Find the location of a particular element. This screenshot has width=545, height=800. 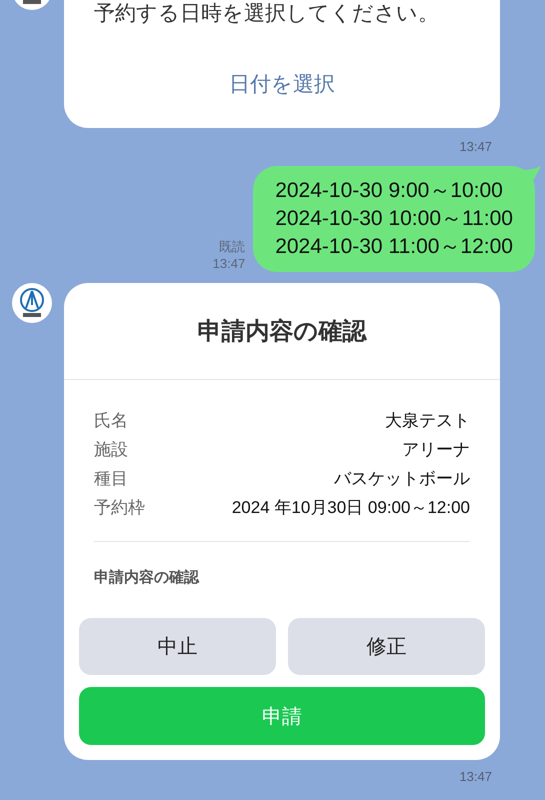

option-button: 中止 is located at coordinates (177, 646).